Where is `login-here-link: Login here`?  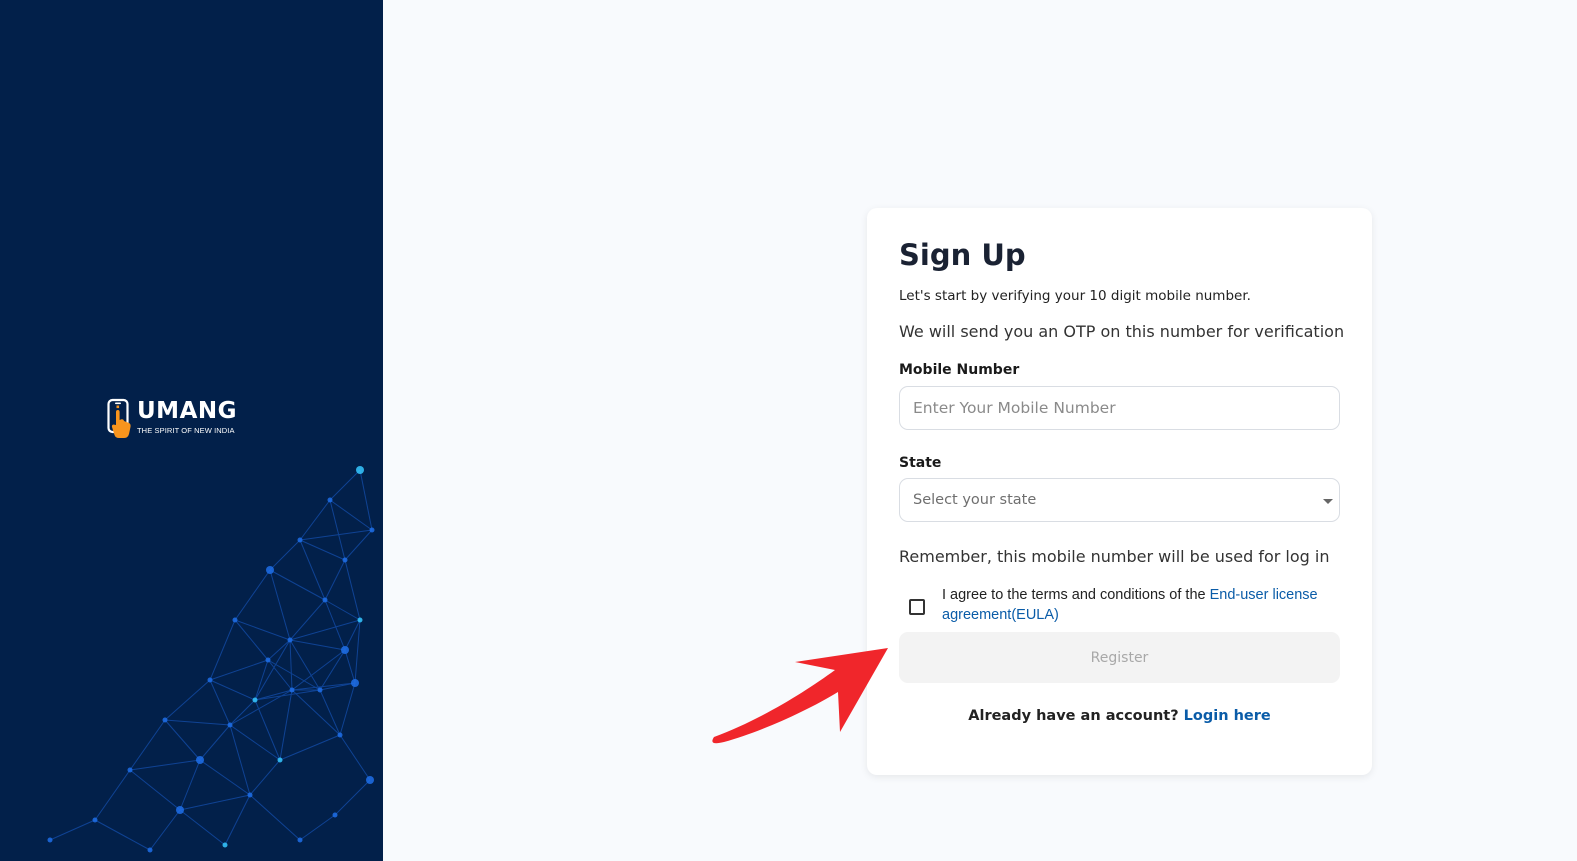
login-here-link: Login here is located at coordinates (1227, 716).